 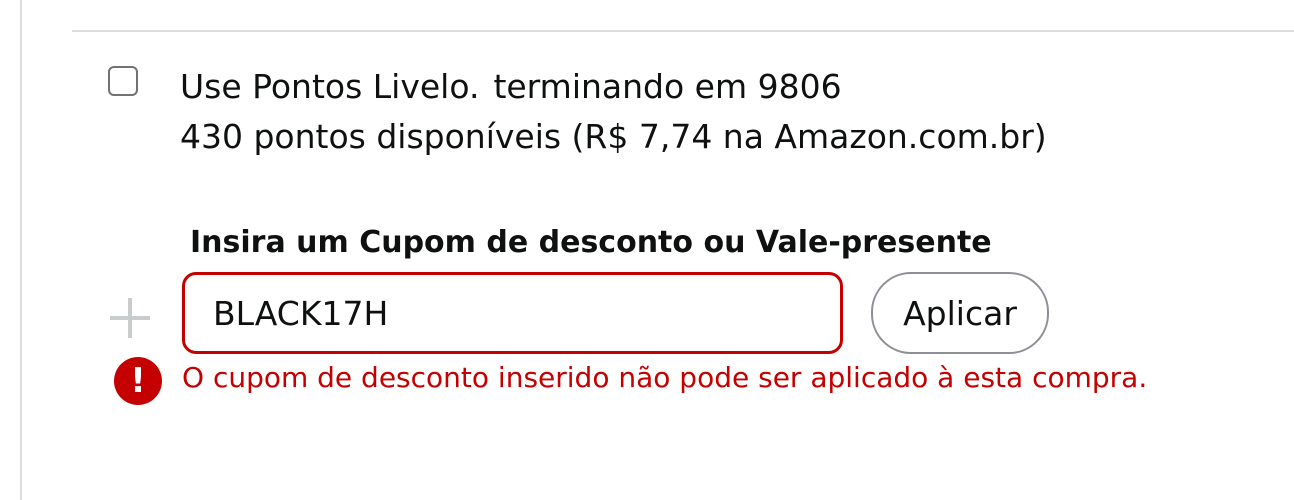 What do you see at coordinates (123, 81) in the screenshot?
I see `use-points-checkbox` at bounding box center [123, 81].